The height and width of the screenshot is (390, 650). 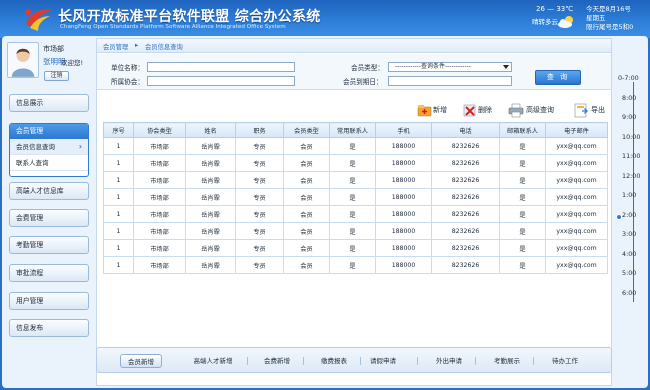 I want to click on sidebar-group-title: 会员管理, so click(x=49, y=131).